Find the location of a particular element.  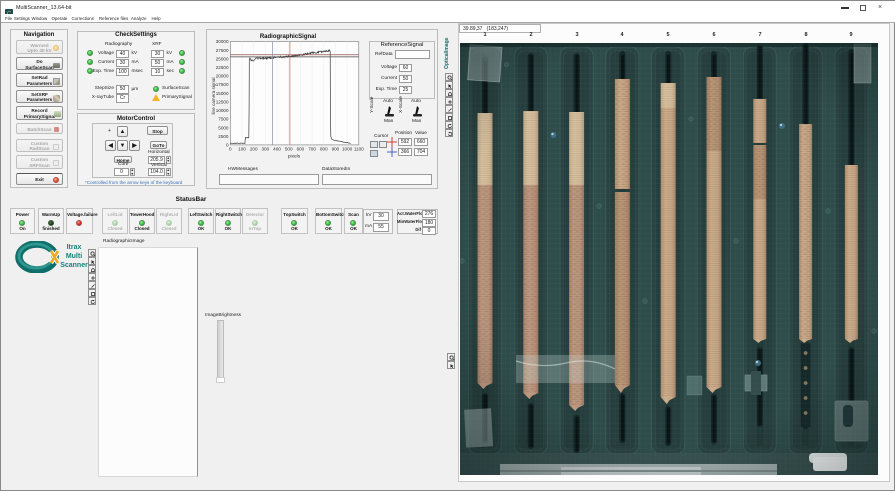

svg-text: 7500 is located at coordinates (223, 119).